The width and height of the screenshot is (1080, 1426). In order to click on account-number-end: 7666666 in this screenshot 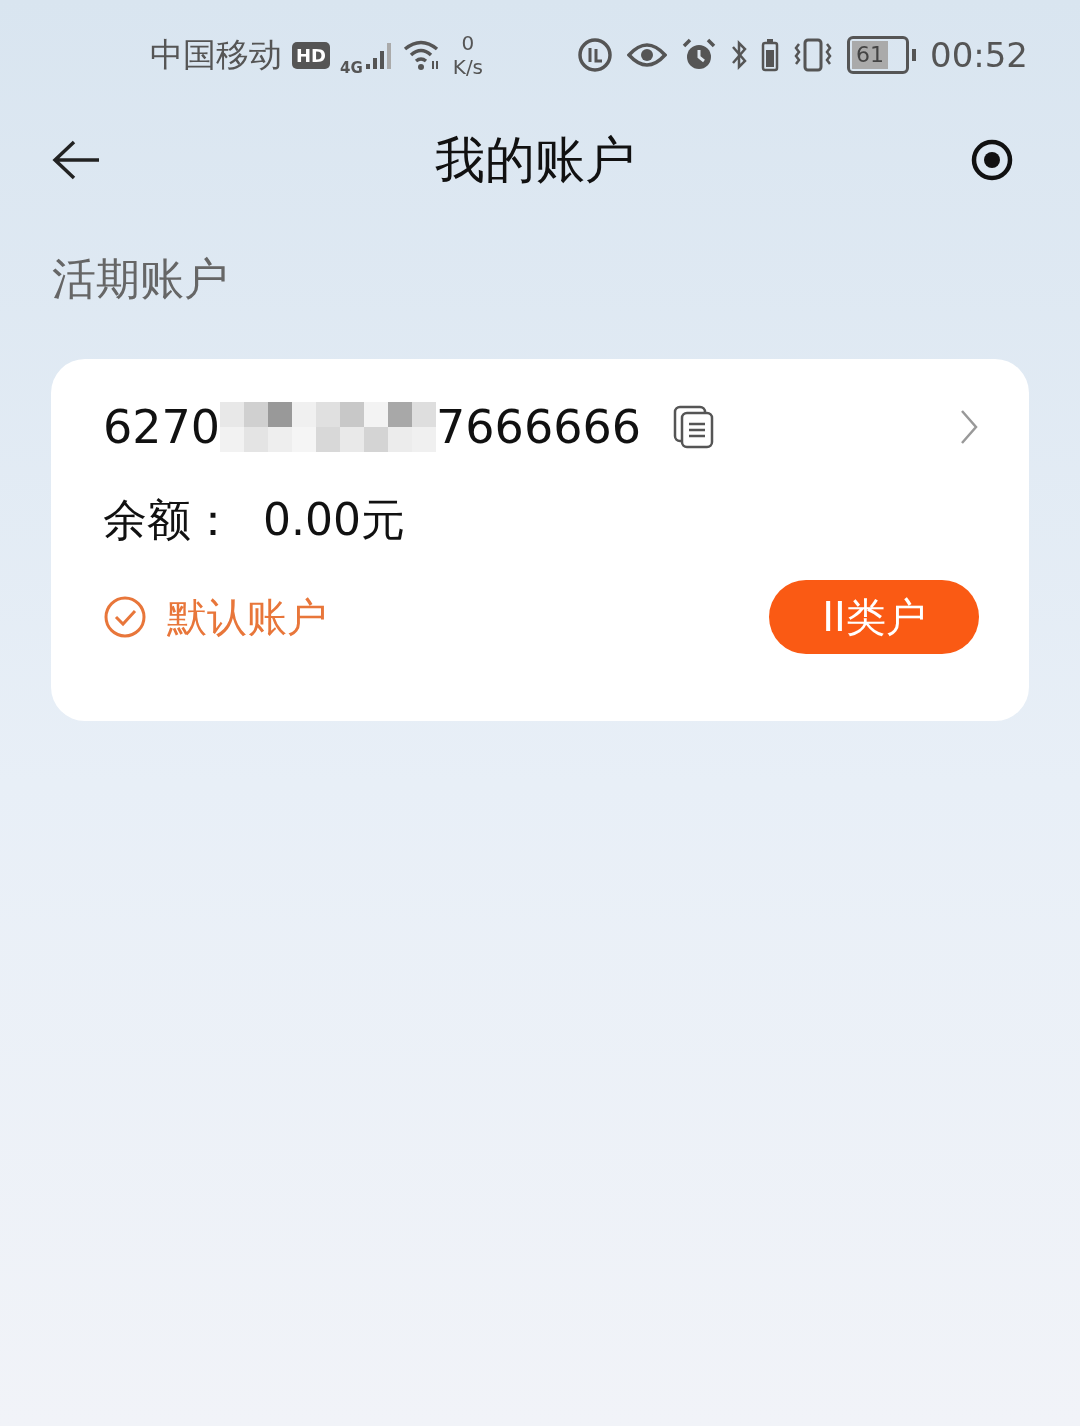, I will do `click(538, 427)`.